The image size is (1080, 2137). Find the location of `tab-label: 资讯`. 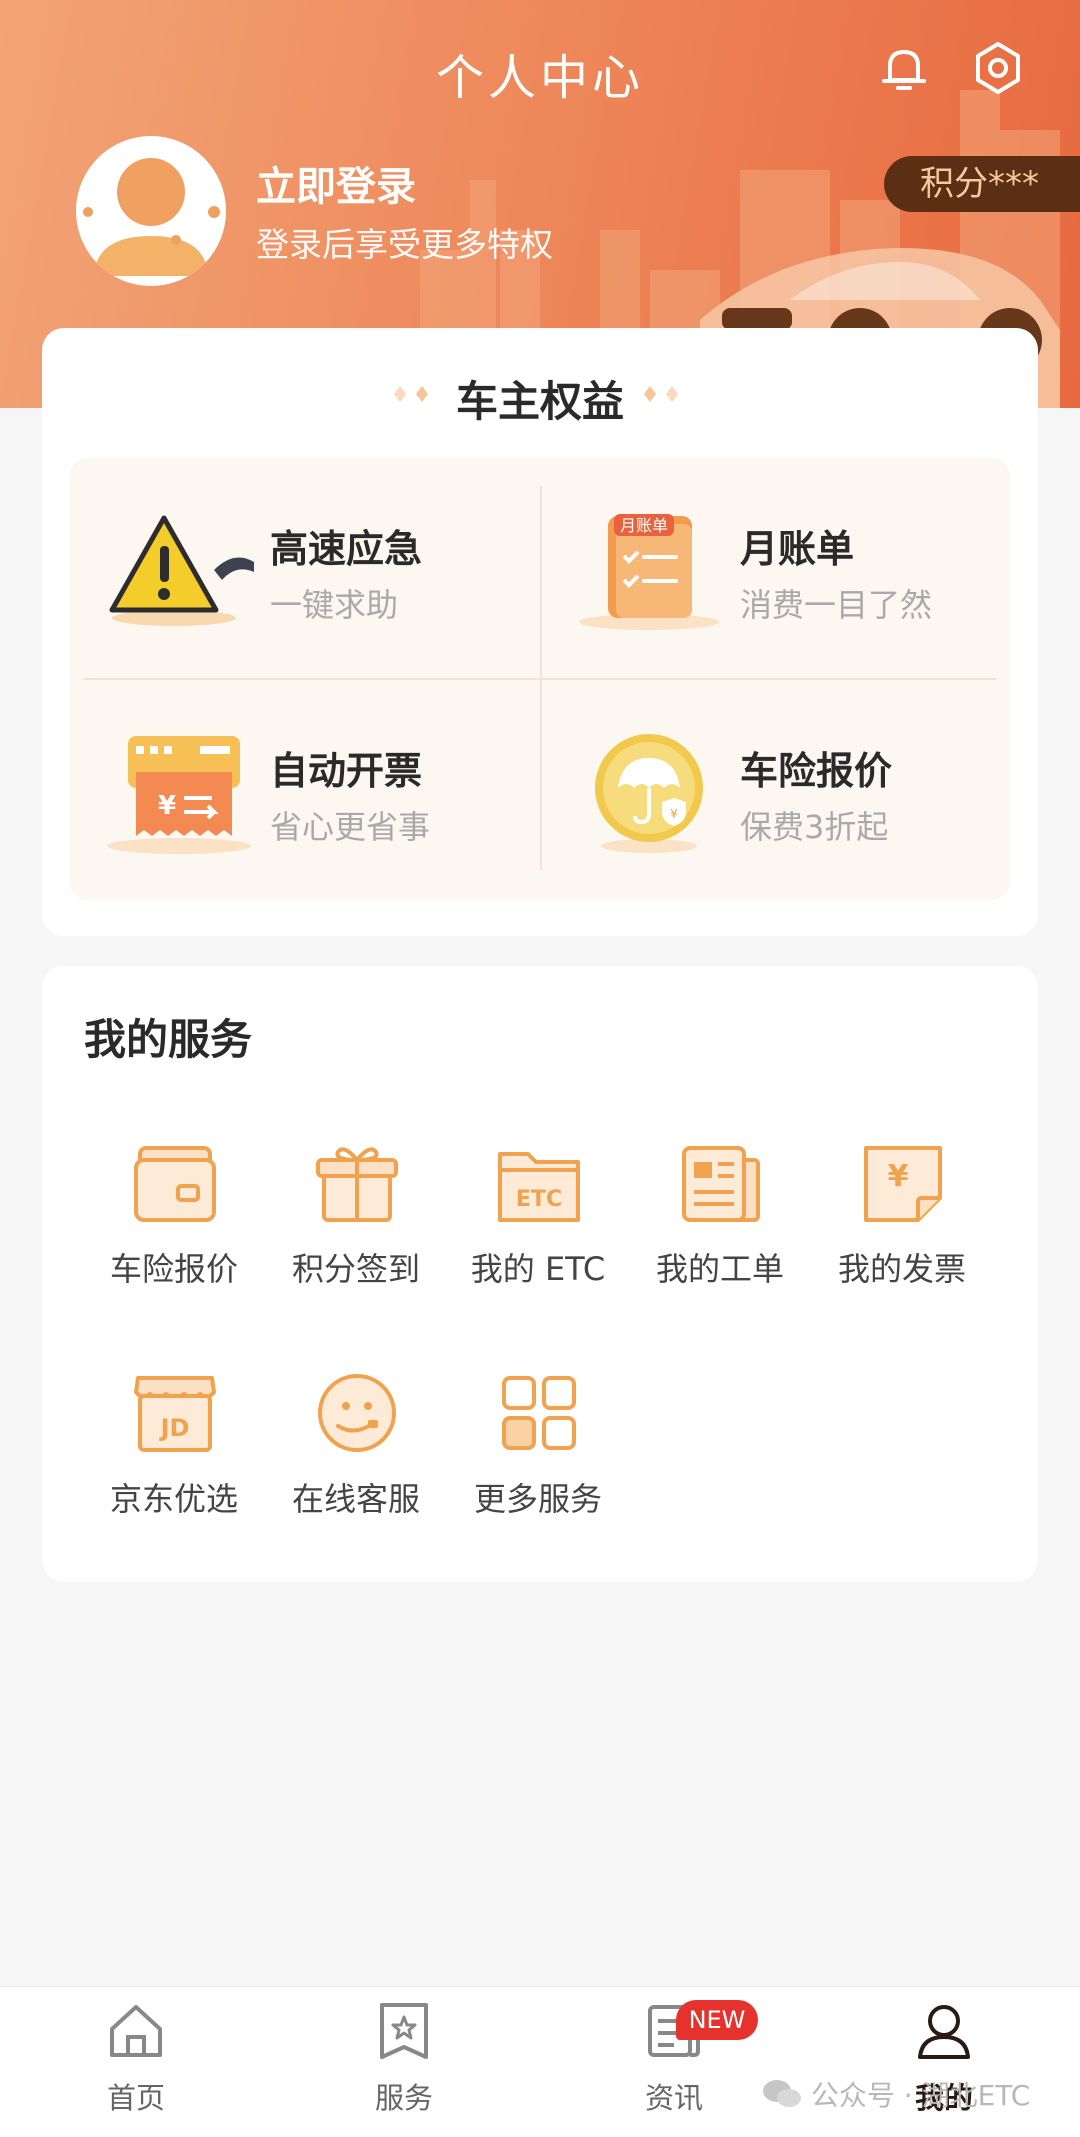

tab-label: 资讯 is located at coordinates (673, 2098).